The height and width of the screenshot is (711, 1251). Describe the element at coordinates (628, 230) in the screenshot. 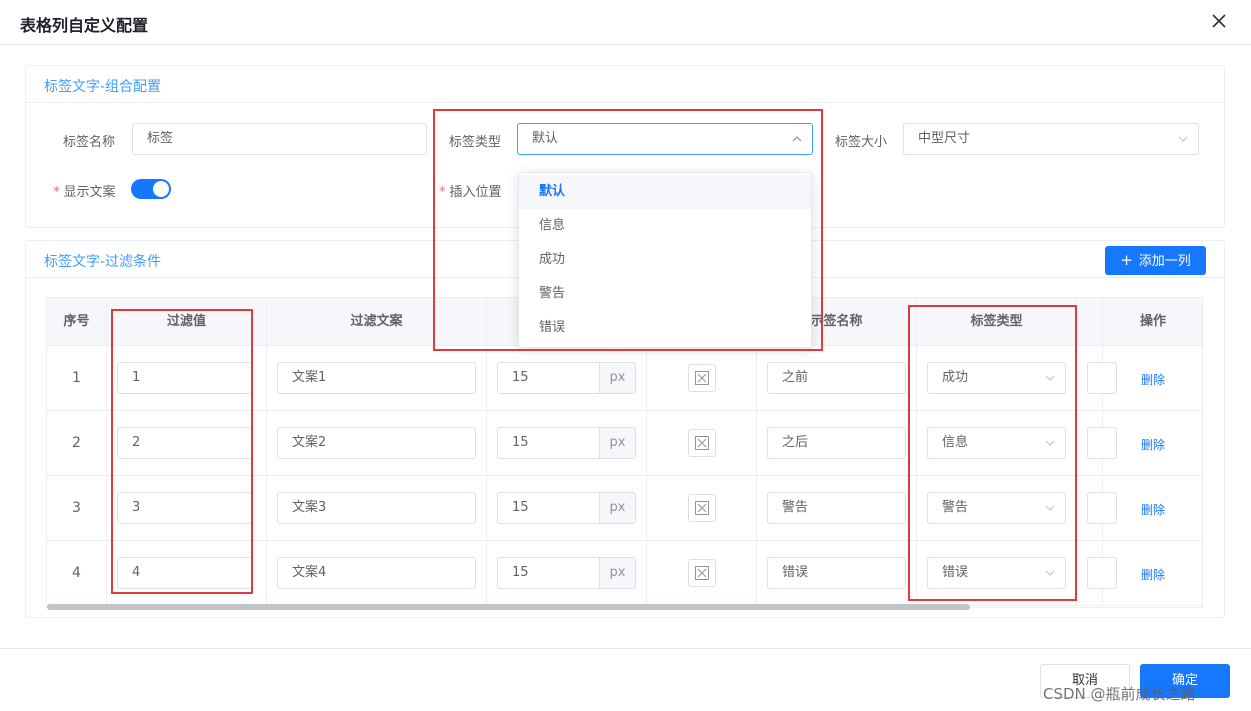

I see `highlight-box-tag-type-dropdown` at that location.